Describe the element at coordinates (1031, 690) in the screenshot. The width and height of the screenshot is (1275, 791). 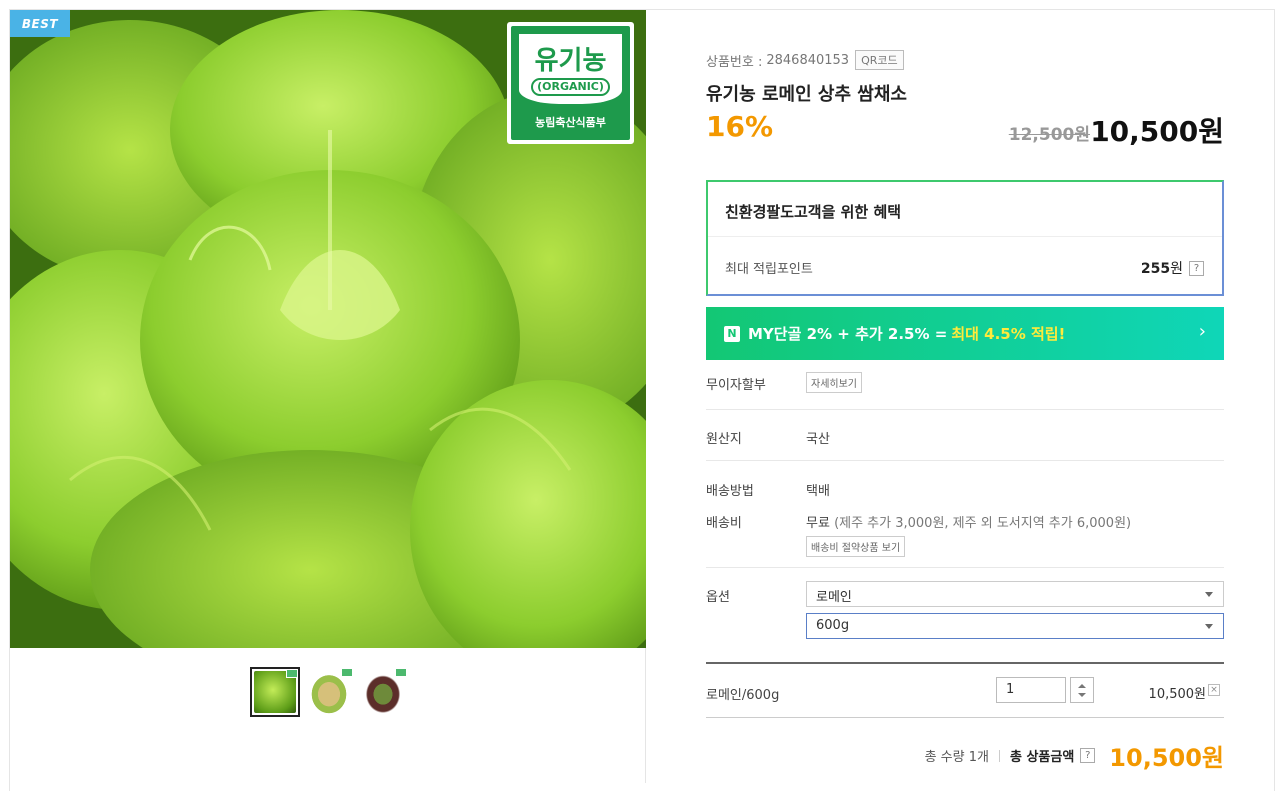
I see `quantity-input: 1` at that location.